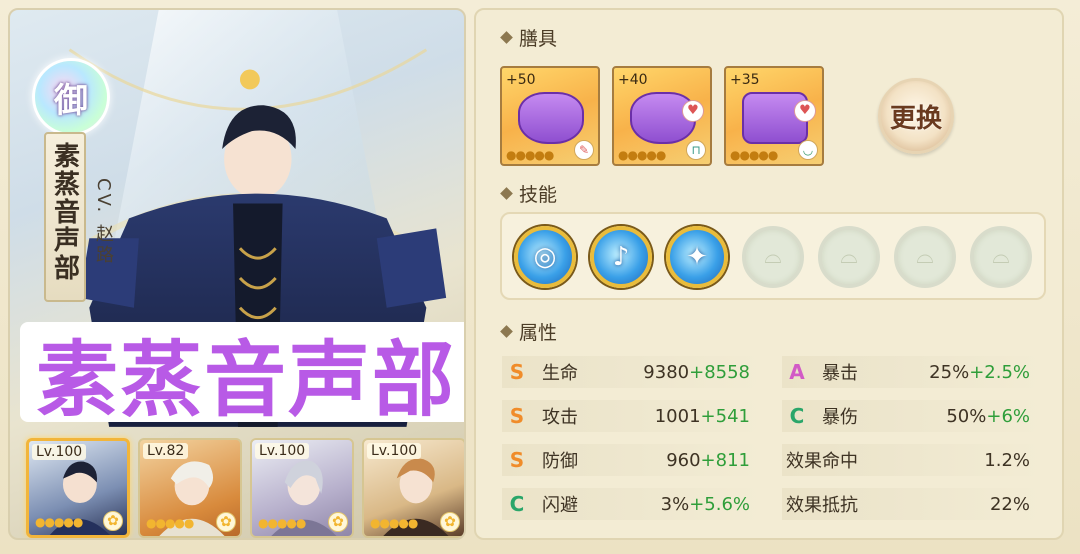 This screenshot has height=554, width=1080. What do you see at coordinates (190, 488) in the screenshot?
I see `team-card: Lv.82 ●●●●● ✿` at bounding box center [190, 488].